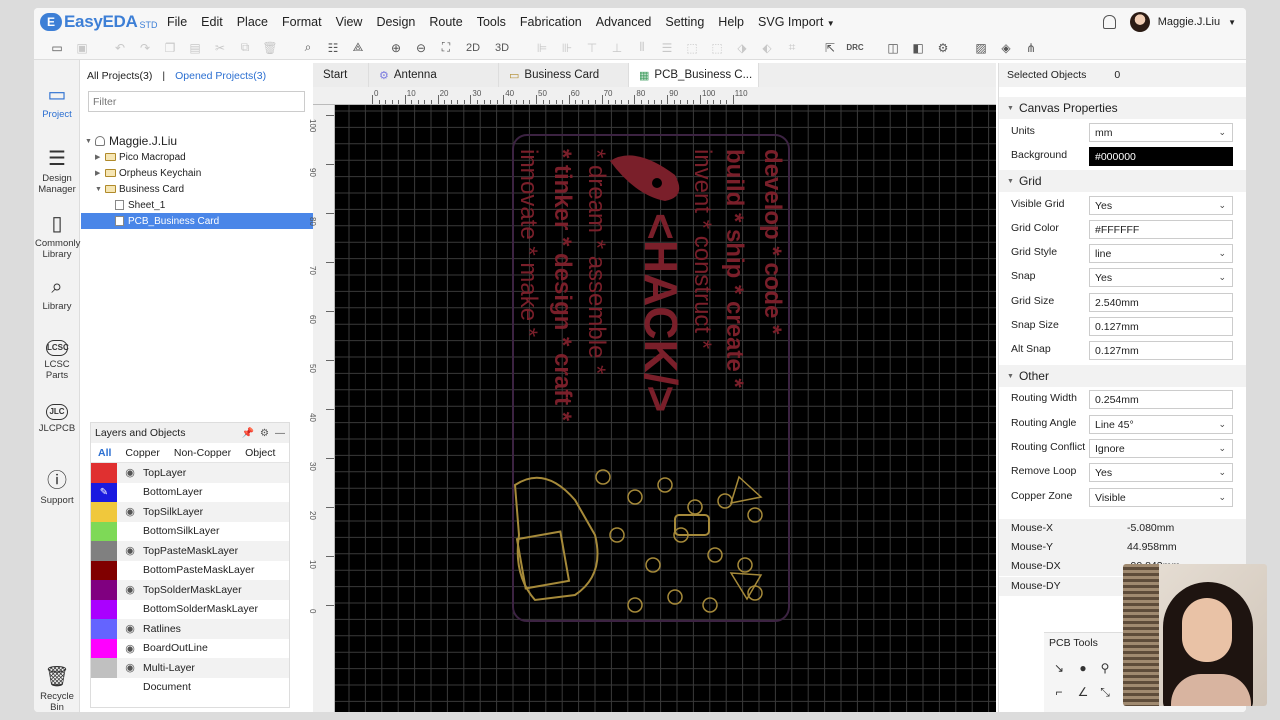 The height and width of the screenshot is (720, 1280). I want to click on units-select: mm ⌄, so click(1161, 132).